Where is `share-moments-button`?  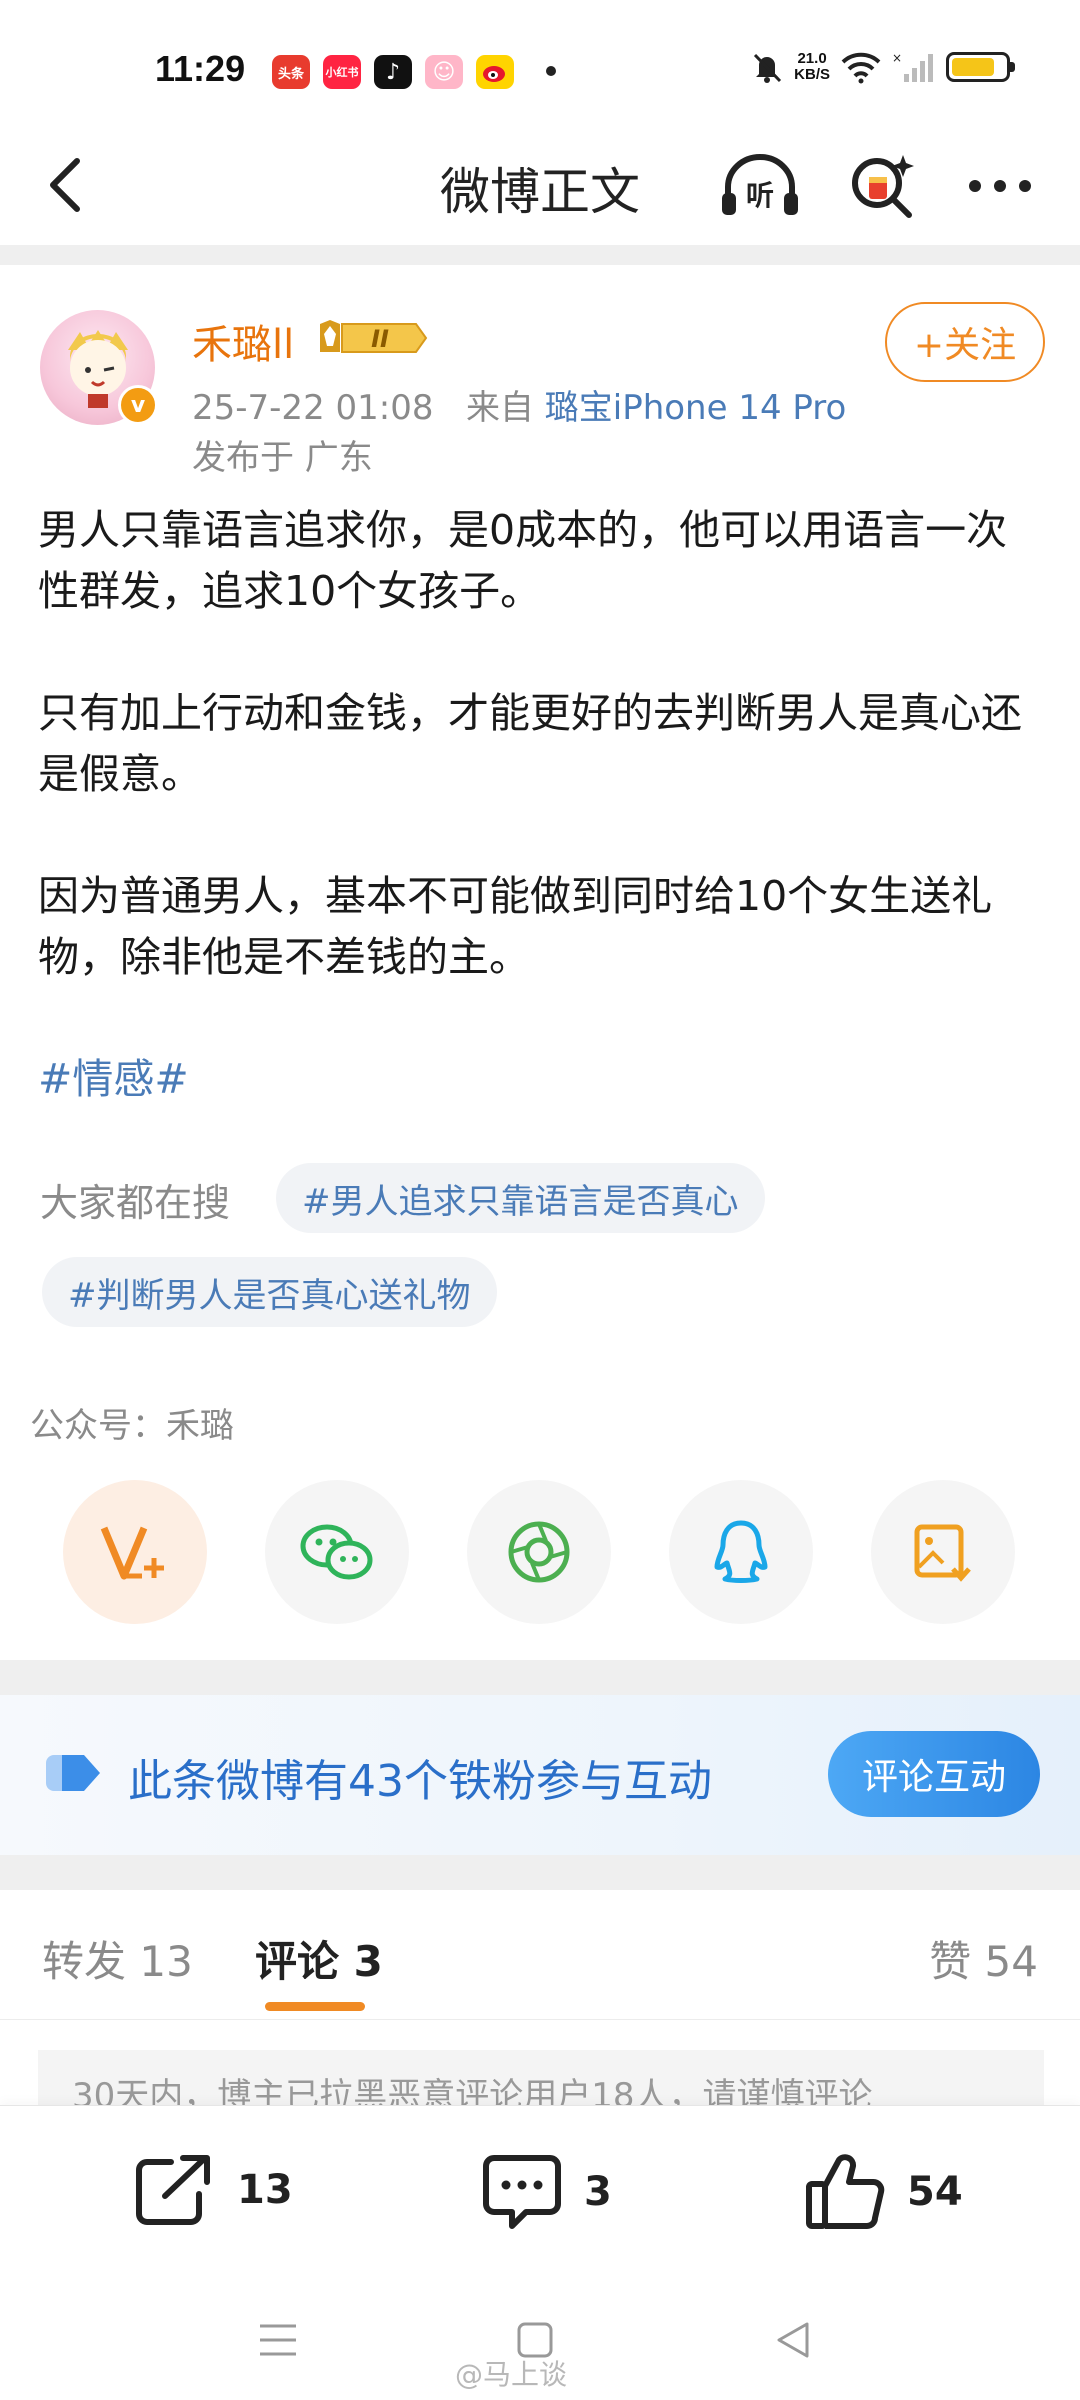 share-moments-button is located at coordinates (539, 1552).